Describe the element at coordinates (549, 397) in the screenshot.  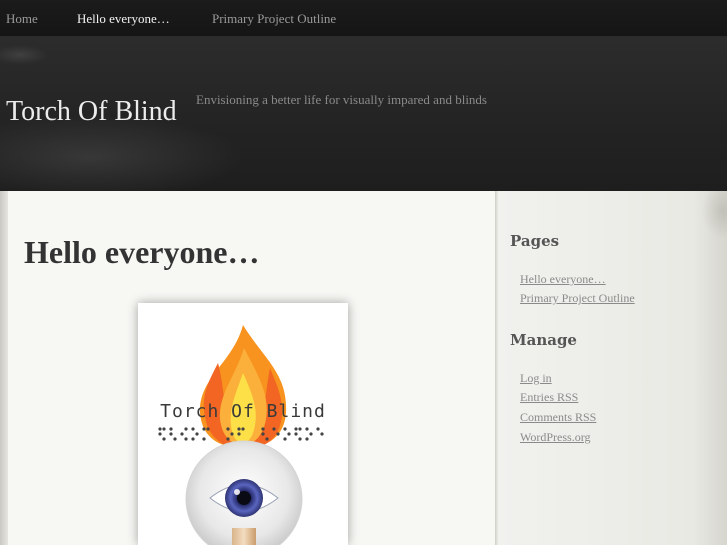
I see `sidebar-link-entries-rss: Entries RSS` at that location.